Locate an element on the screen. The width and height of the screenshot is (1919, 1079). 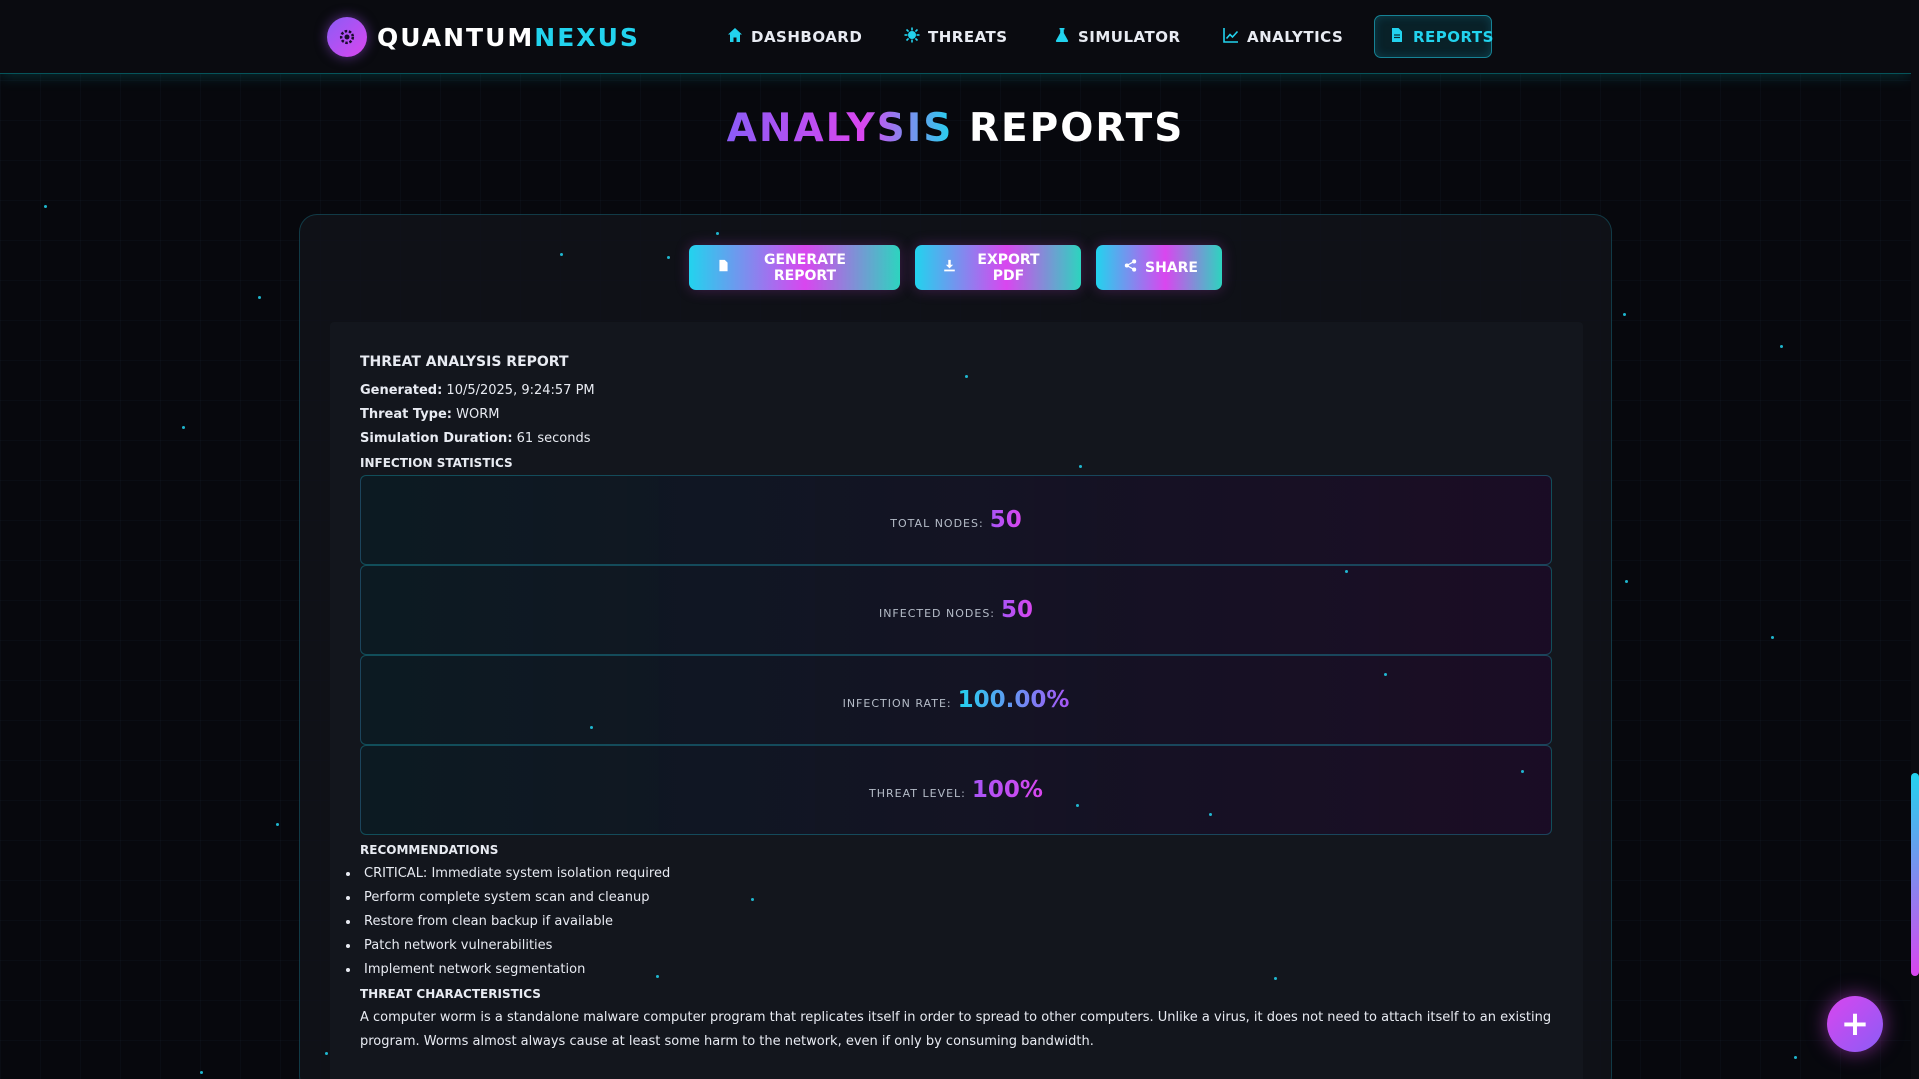
nav-analytics: ANALYTICS is located at coordinates (1283, 36).